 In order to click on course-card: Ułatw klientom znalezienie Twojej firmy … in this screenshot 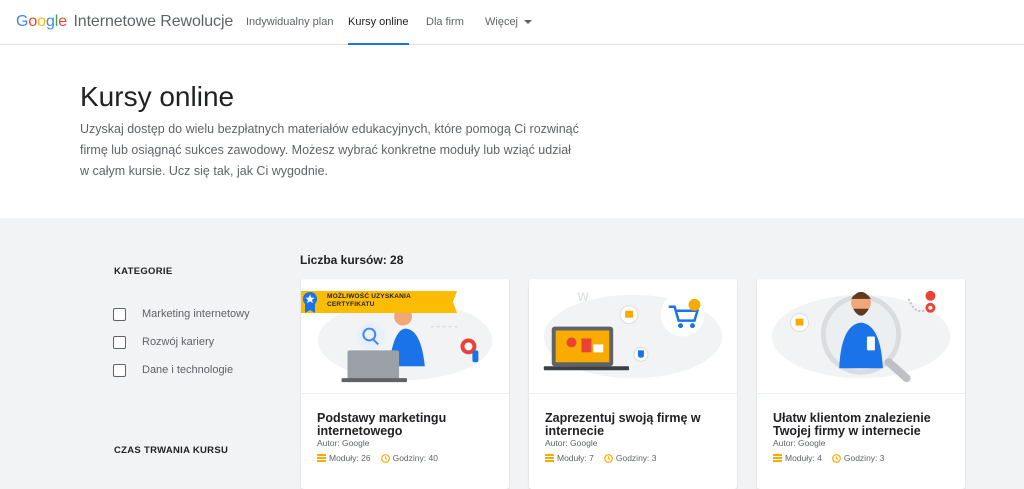, I will do `click(861, 384)`.